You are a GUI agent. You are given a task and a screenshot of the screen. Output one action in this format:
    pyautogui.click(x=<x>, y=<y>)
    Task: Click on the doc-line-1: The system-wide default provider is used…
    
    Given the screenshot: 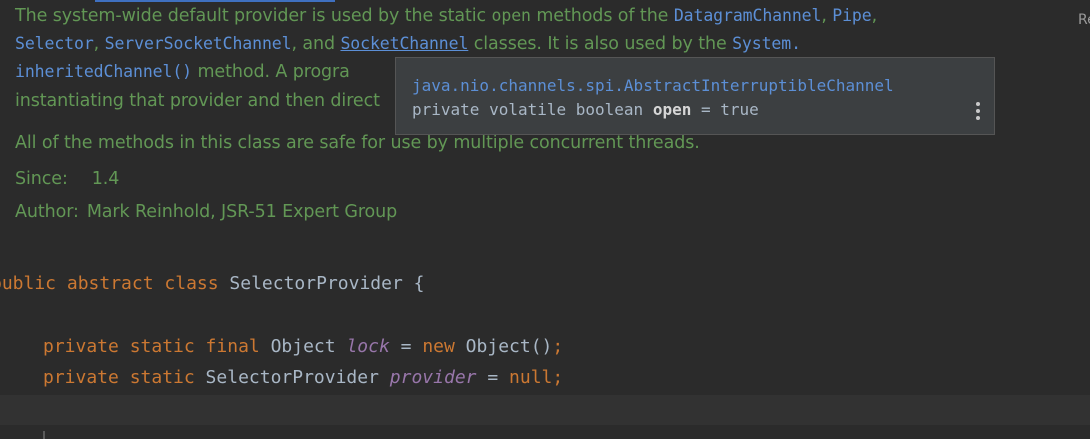 What is the action you would take?
    pyautogui.click(x=446, y=16)
    